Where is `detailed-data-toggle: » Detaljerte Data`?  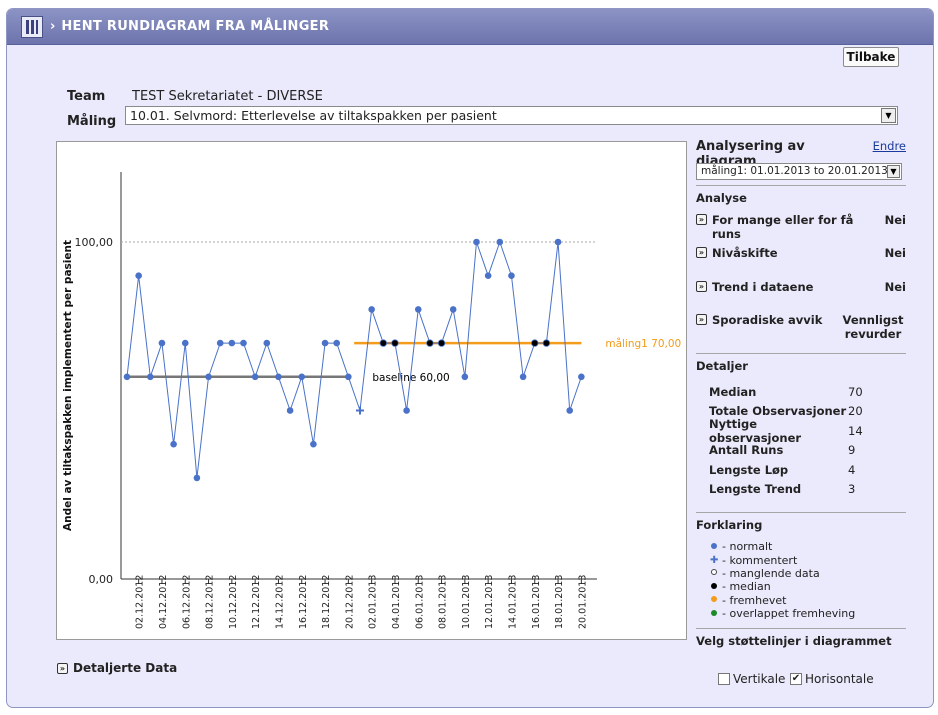 detailed-data-toggle: » Detaljerte Data is located at coordinates (117, 668).